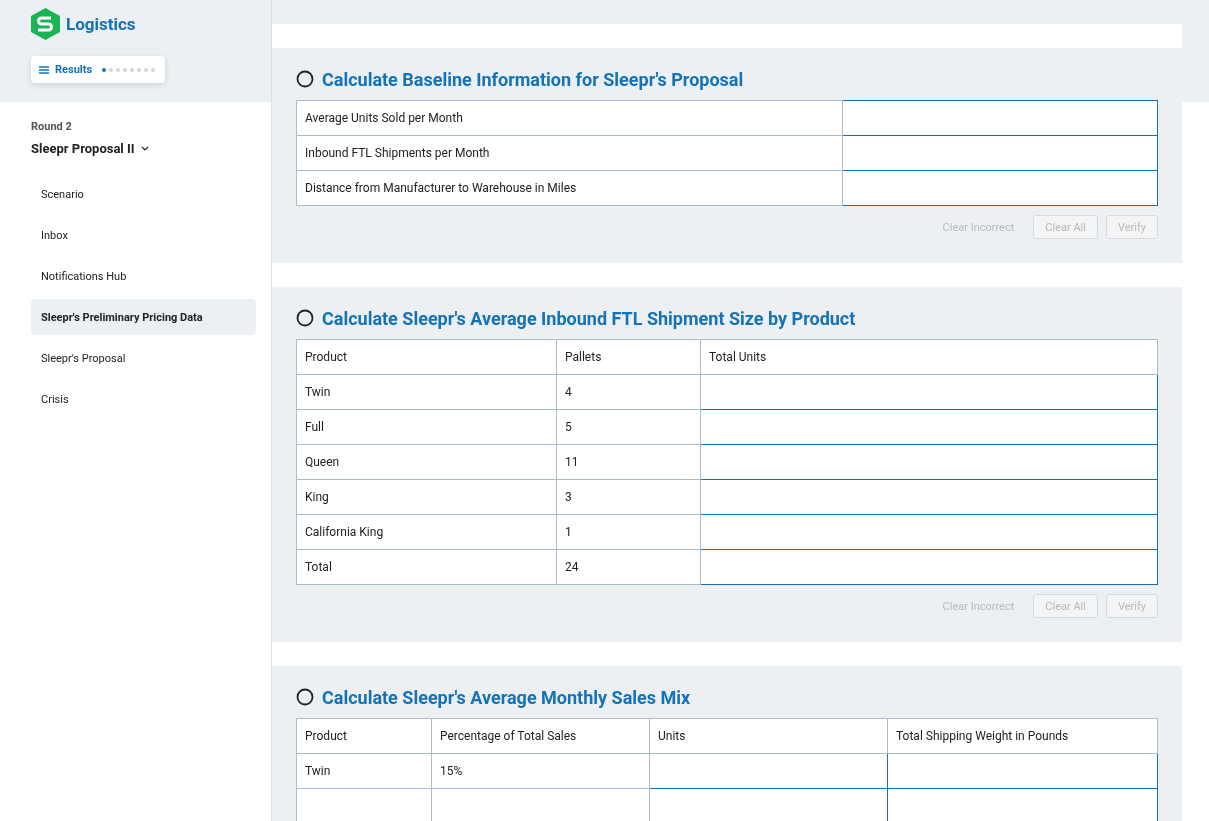  Describe the element at coordinates (768, 736) in the screenshot. I see `column-header: Units` at that location.